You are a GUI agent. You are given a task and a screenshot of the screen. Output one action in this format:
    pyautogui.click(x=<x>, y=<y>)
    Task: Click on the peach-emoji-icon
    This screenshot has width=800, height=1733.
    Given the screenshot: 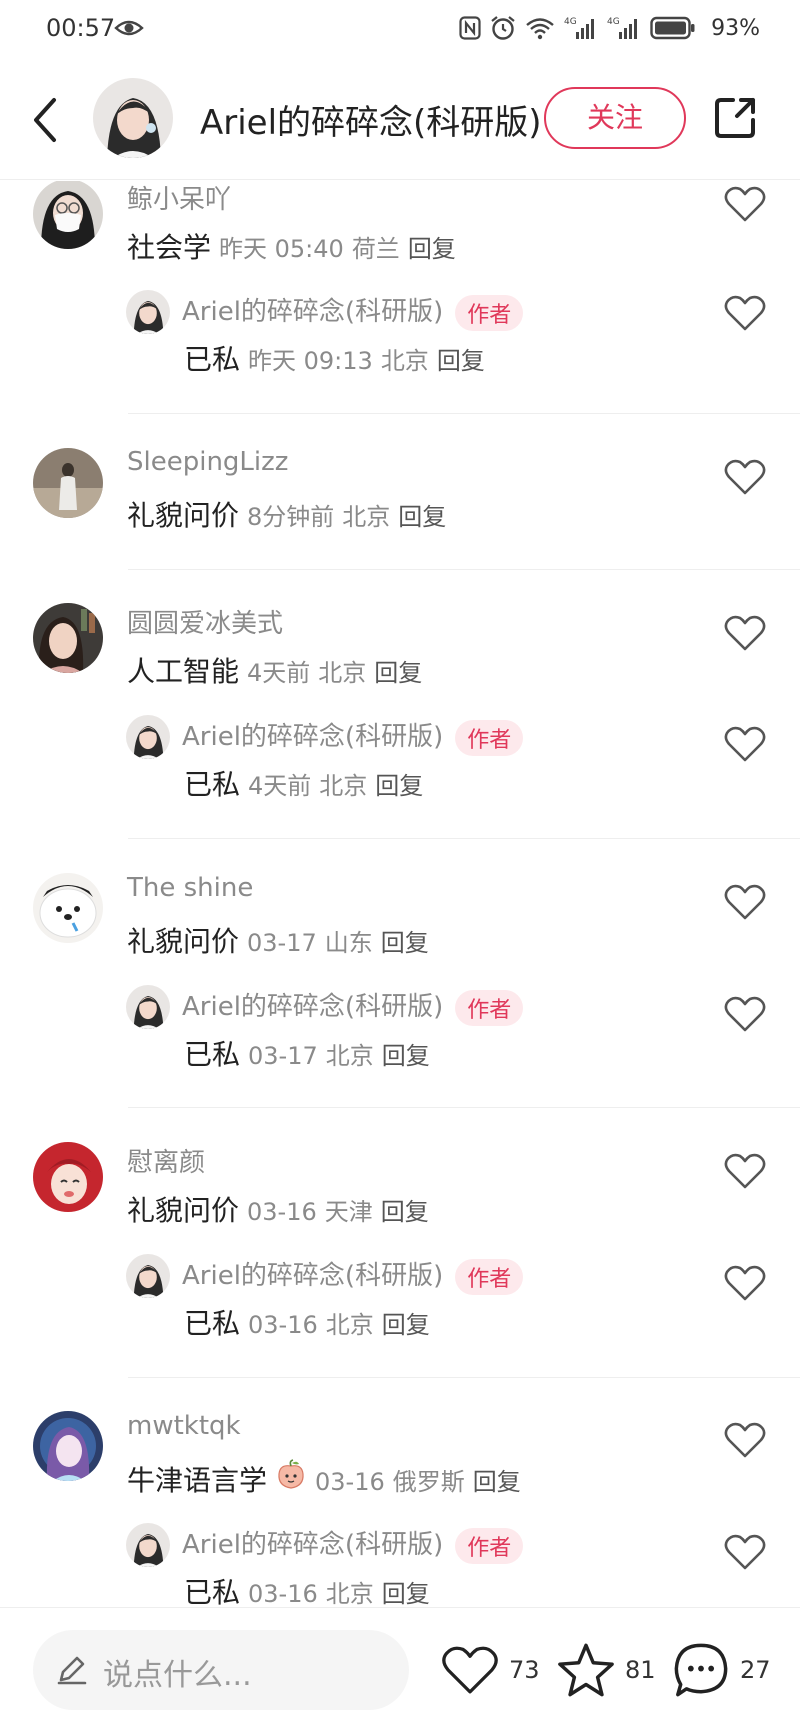 What is the action you would take?
    pyautogui.click(x=291, y=1474)
    